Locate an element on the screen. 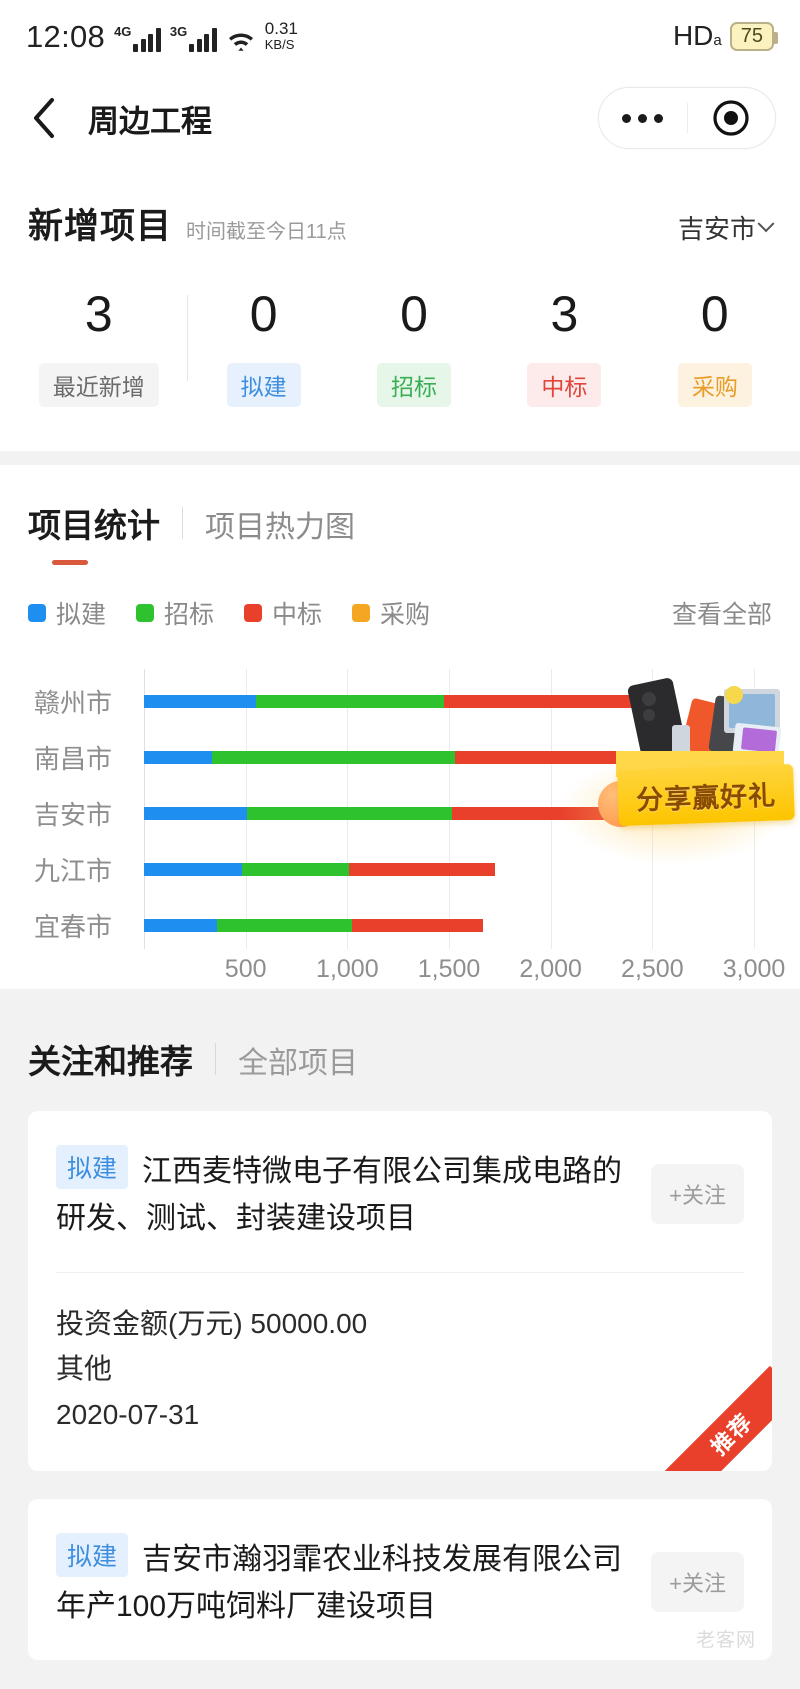  project-date: 2020-07-31 is located at coordinates (128, 1414).